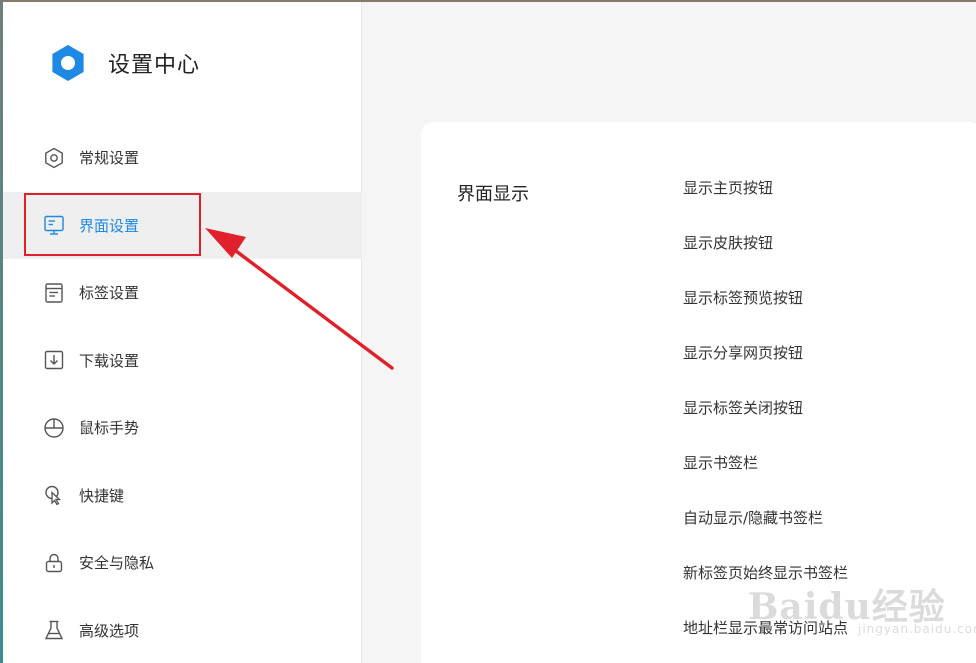  What do you see at coordinates (54, 360) in the screenshot?
I see `download-icon` at bounding box center [54, 360].